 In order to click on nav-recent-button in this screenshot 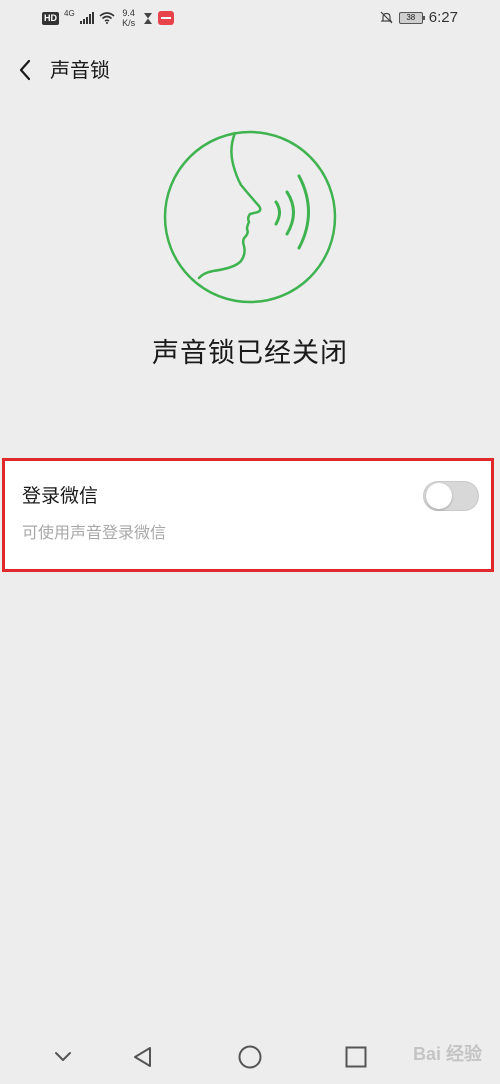, I will do `click(356, 1057)`.